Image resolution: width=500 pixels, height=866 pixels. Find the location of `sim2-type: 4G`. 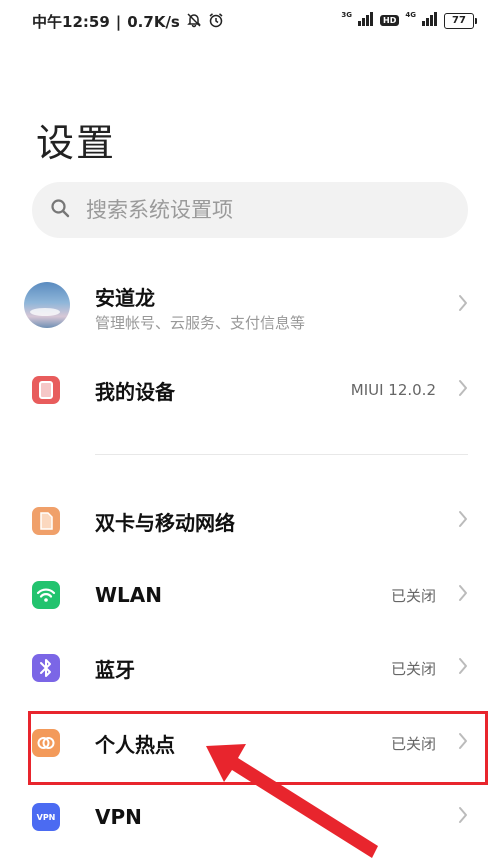

sim2-type: 4G is located at coordinates (410, 15).